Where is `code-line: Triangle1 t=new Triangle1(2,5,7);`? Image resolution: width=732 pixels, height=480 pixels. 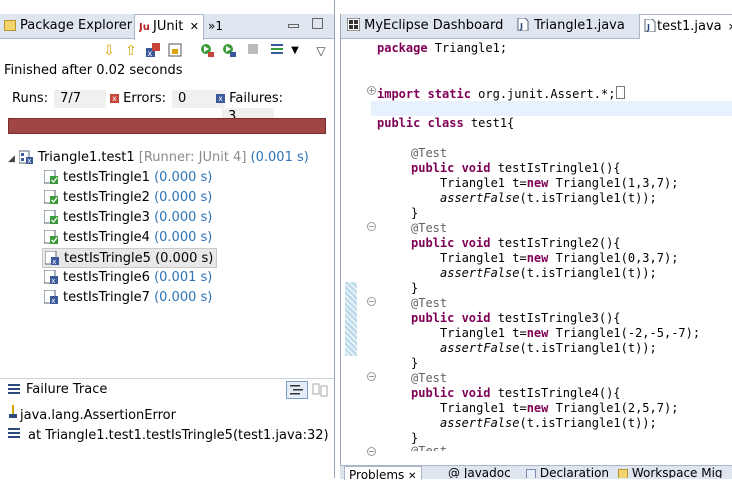
code-line: Triangle1 t=new Triangle1(2,5,7); is located at coordinates (559, 408).